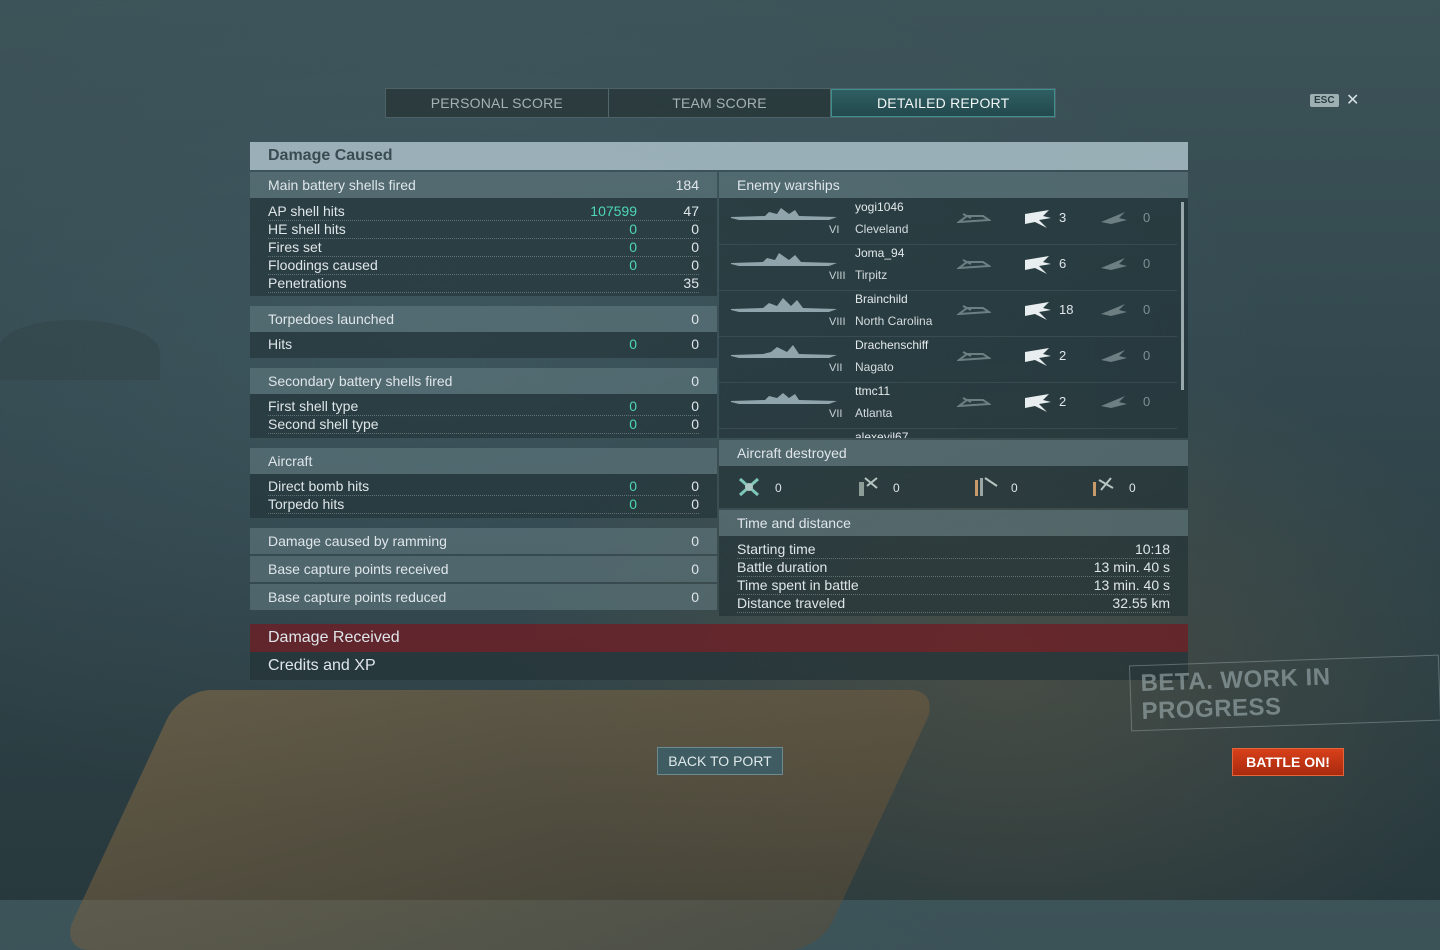 The width and height of the screenshot is (1440, 950). What do you see at coordinates (695, 569) in the screenshot?
I see `capture-received-value: 0` at bounding box center [695, 569].